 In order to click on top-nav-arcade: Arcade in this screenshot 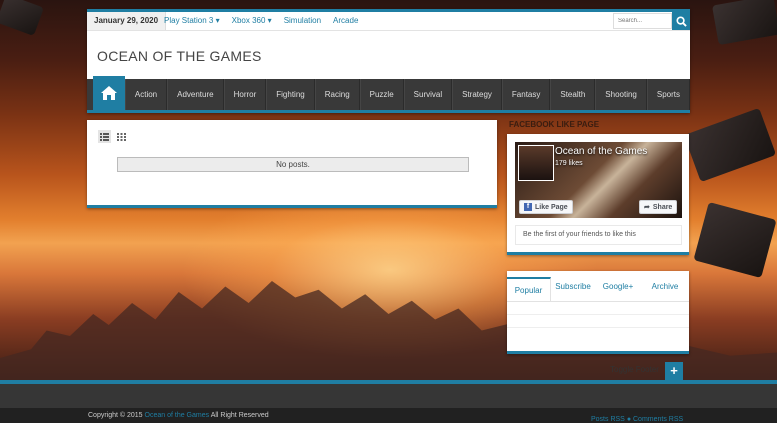, I will do `click(345, 21)`.